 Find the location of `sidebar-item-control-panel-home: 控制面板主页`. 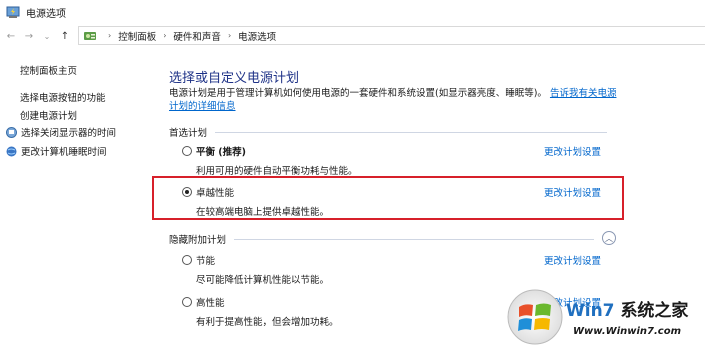

sidebar-item-control-panel-home: 控制面板主页 is located at coordinates (48, 70).